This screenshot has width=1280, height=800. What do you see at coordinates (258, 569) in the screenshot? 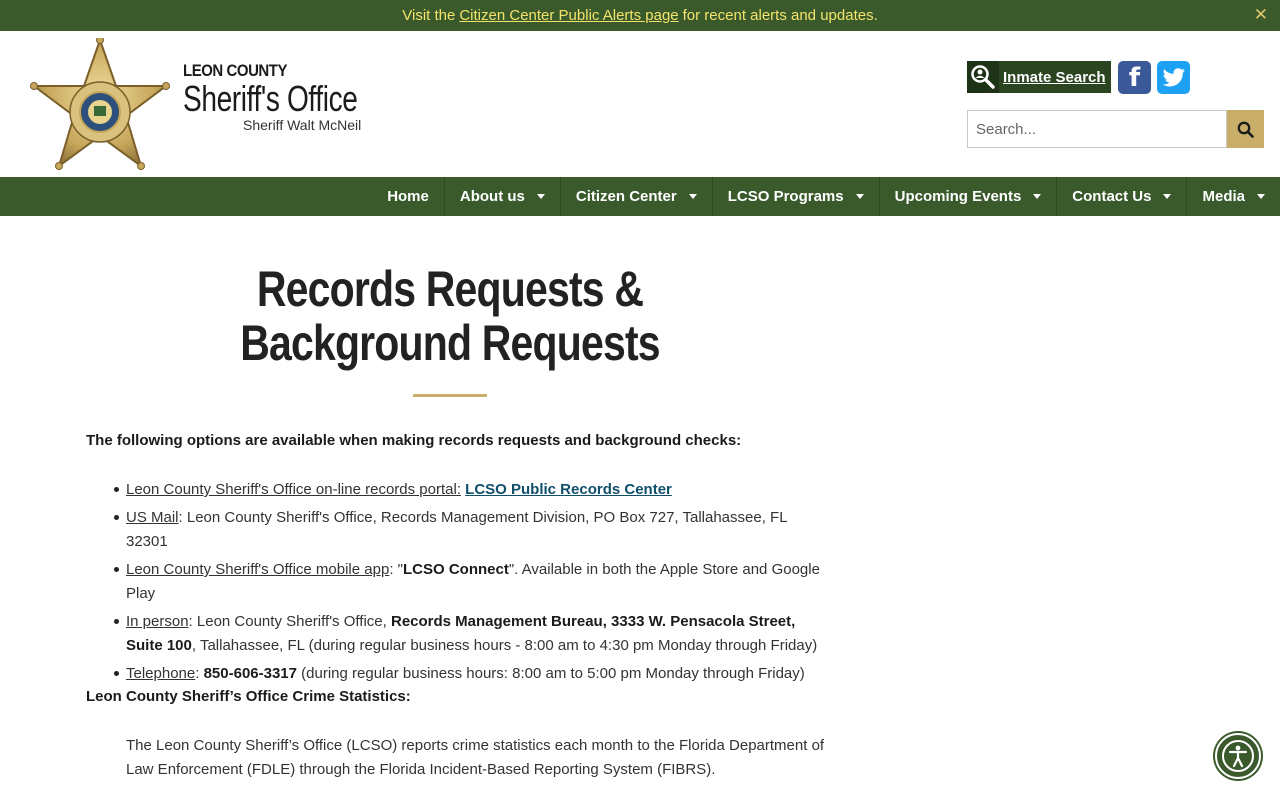
I see `app-label: Leon County Sheriff's Office mobile app` at bounding box center [258, 569].